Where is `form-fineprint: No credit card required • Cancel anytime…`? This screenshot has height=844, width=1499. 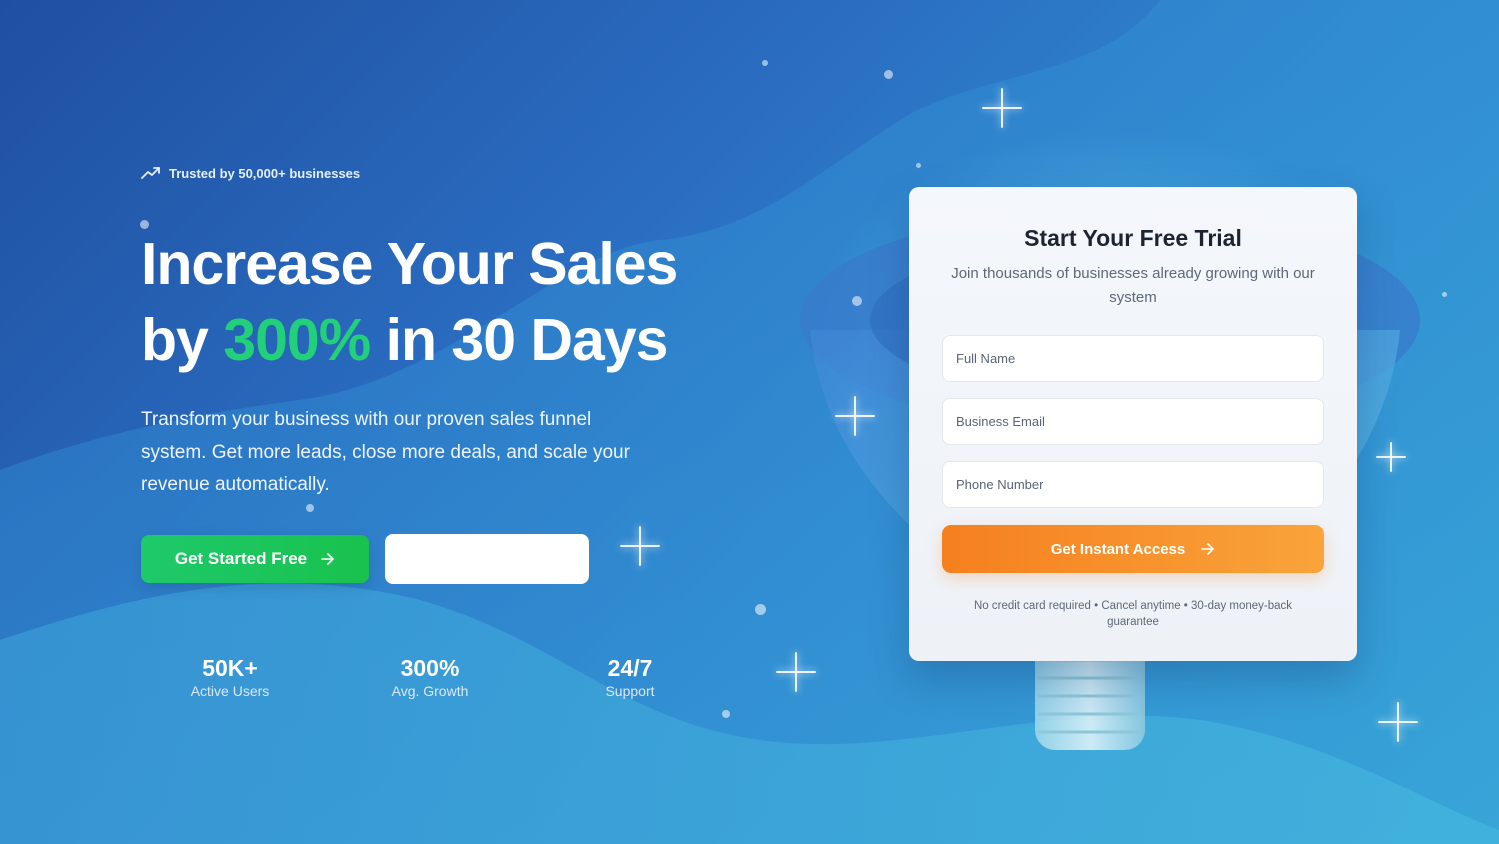 form-fineprint: No credit card required • Cancel anytime… is located at coordinates (1133, 614).